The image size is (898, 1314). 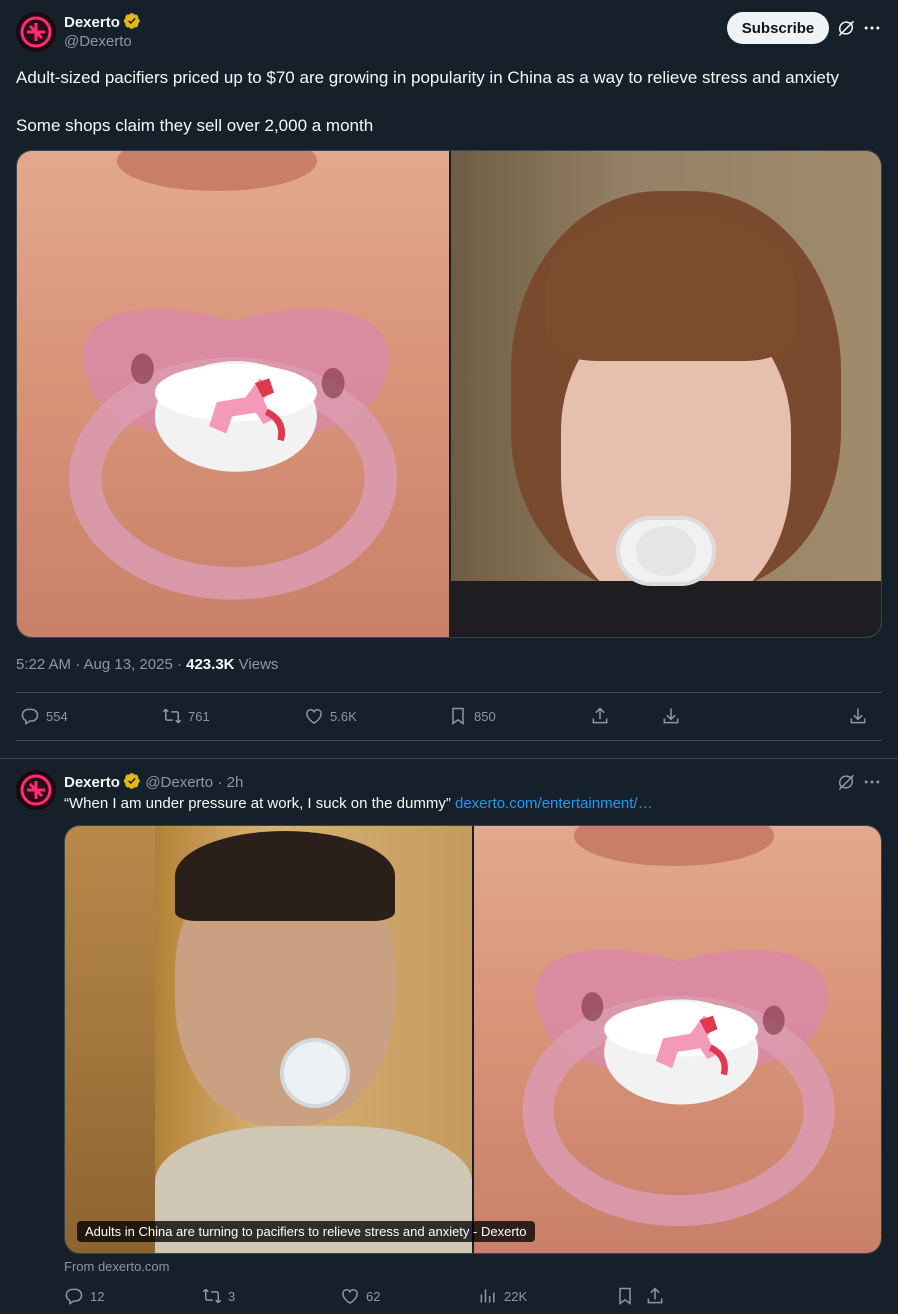 I want to click on views-icon, so click(x=488, y=1296).